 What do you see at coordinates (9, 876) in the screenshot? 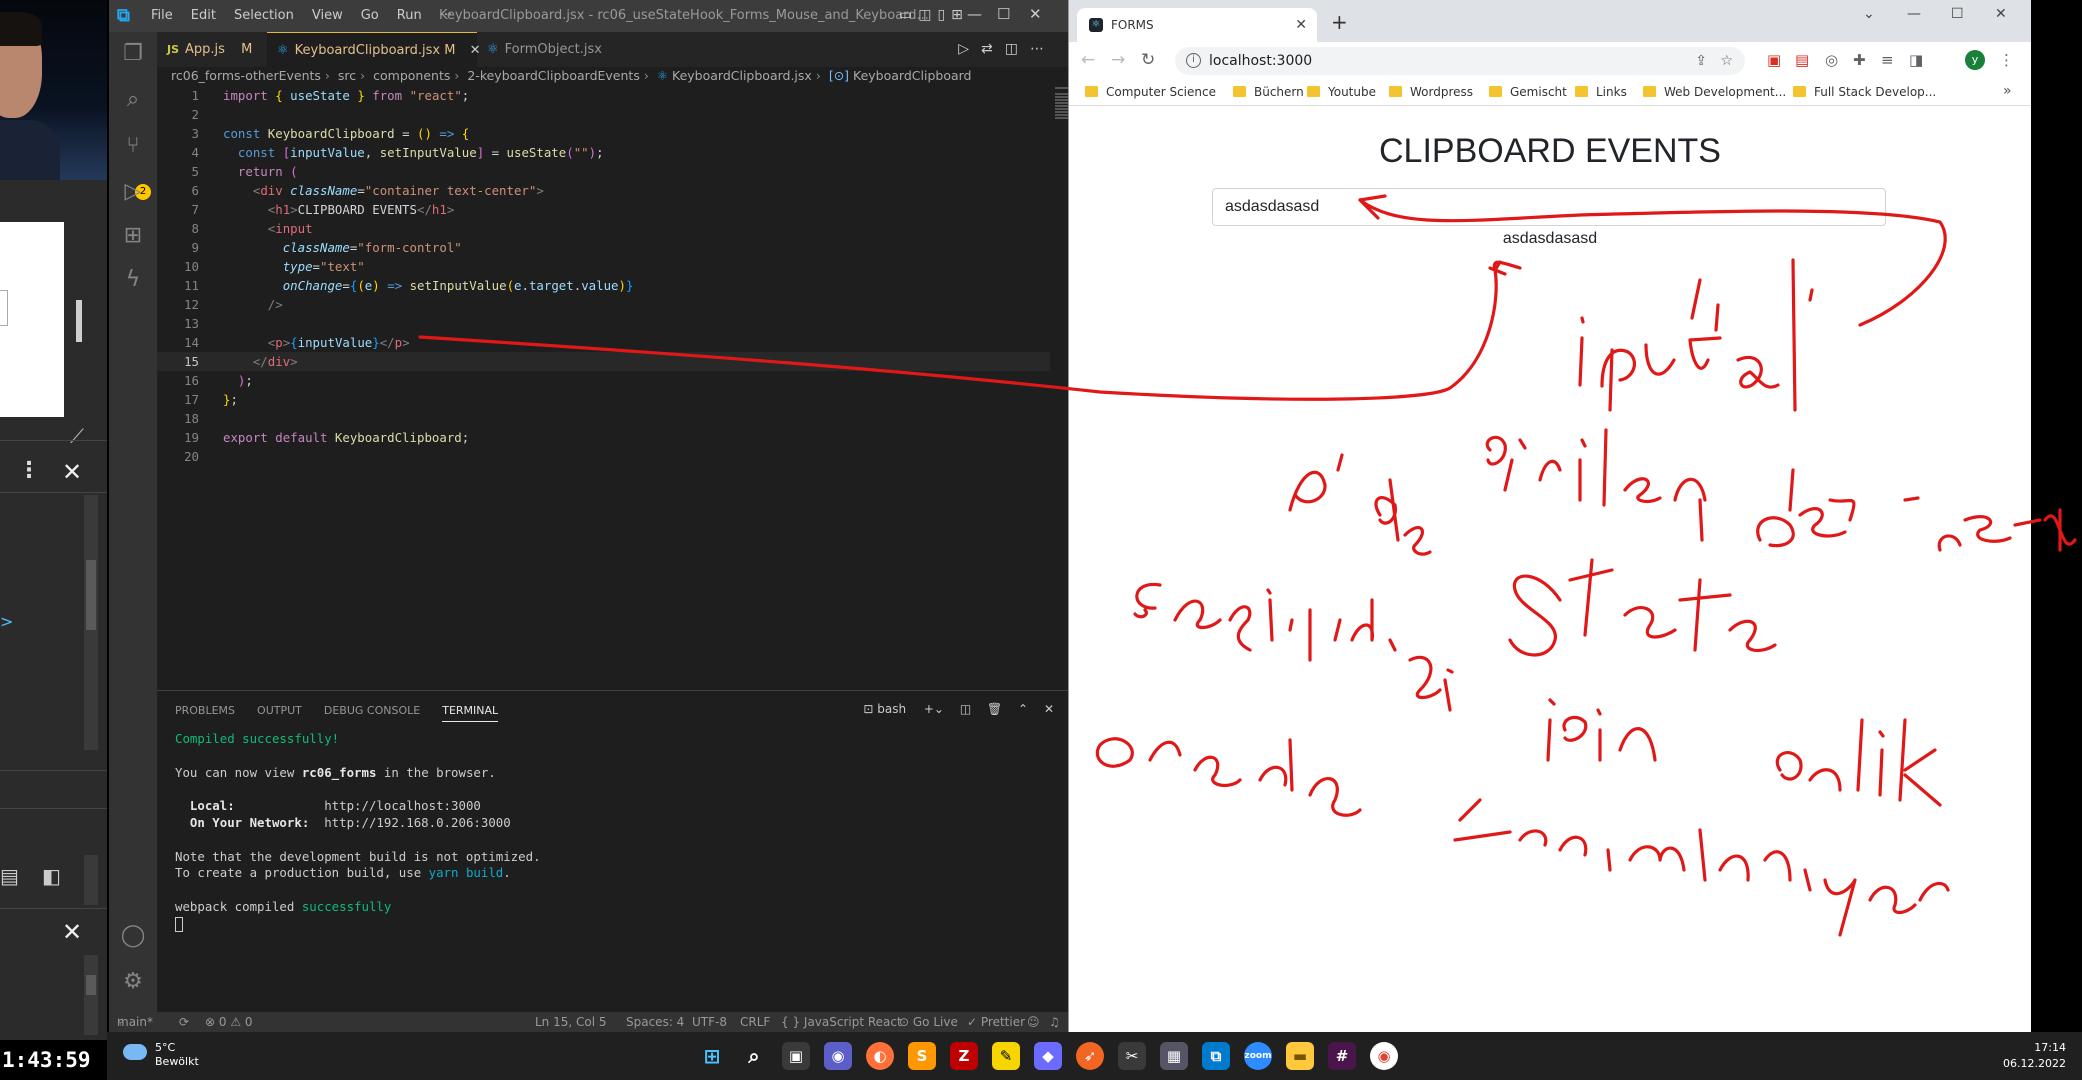
I see `filter-icon: ▤` at bounding box center [9, 876].